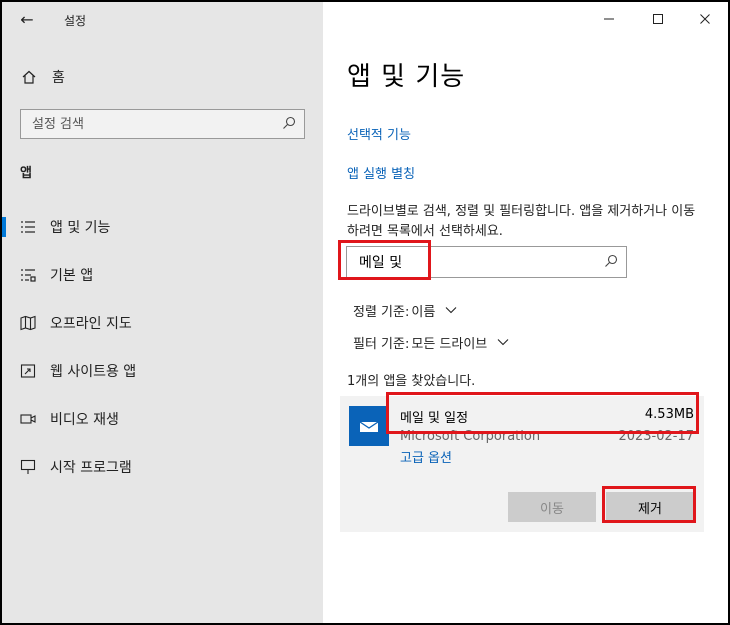 Image resolution: width=730 pixels, height=625 pixels. Describe the element at coordinates (162, 323) in the screenshot. I see `sidebar-item-offline-maps: 오프라인 지도` at that location.